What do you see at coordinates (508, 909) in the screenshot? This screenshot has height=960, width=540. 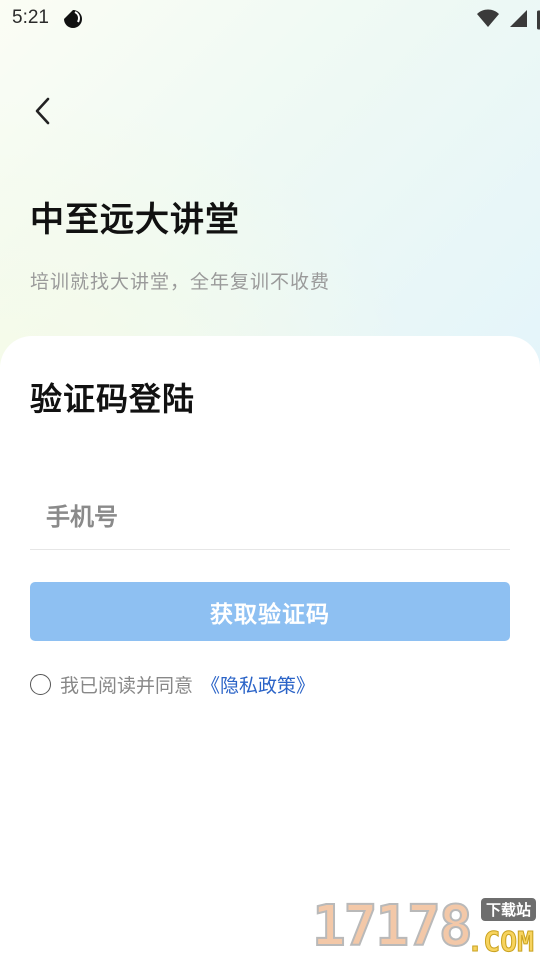 I see `watermark-tag: 下载站` at bounding box center [508, 909].